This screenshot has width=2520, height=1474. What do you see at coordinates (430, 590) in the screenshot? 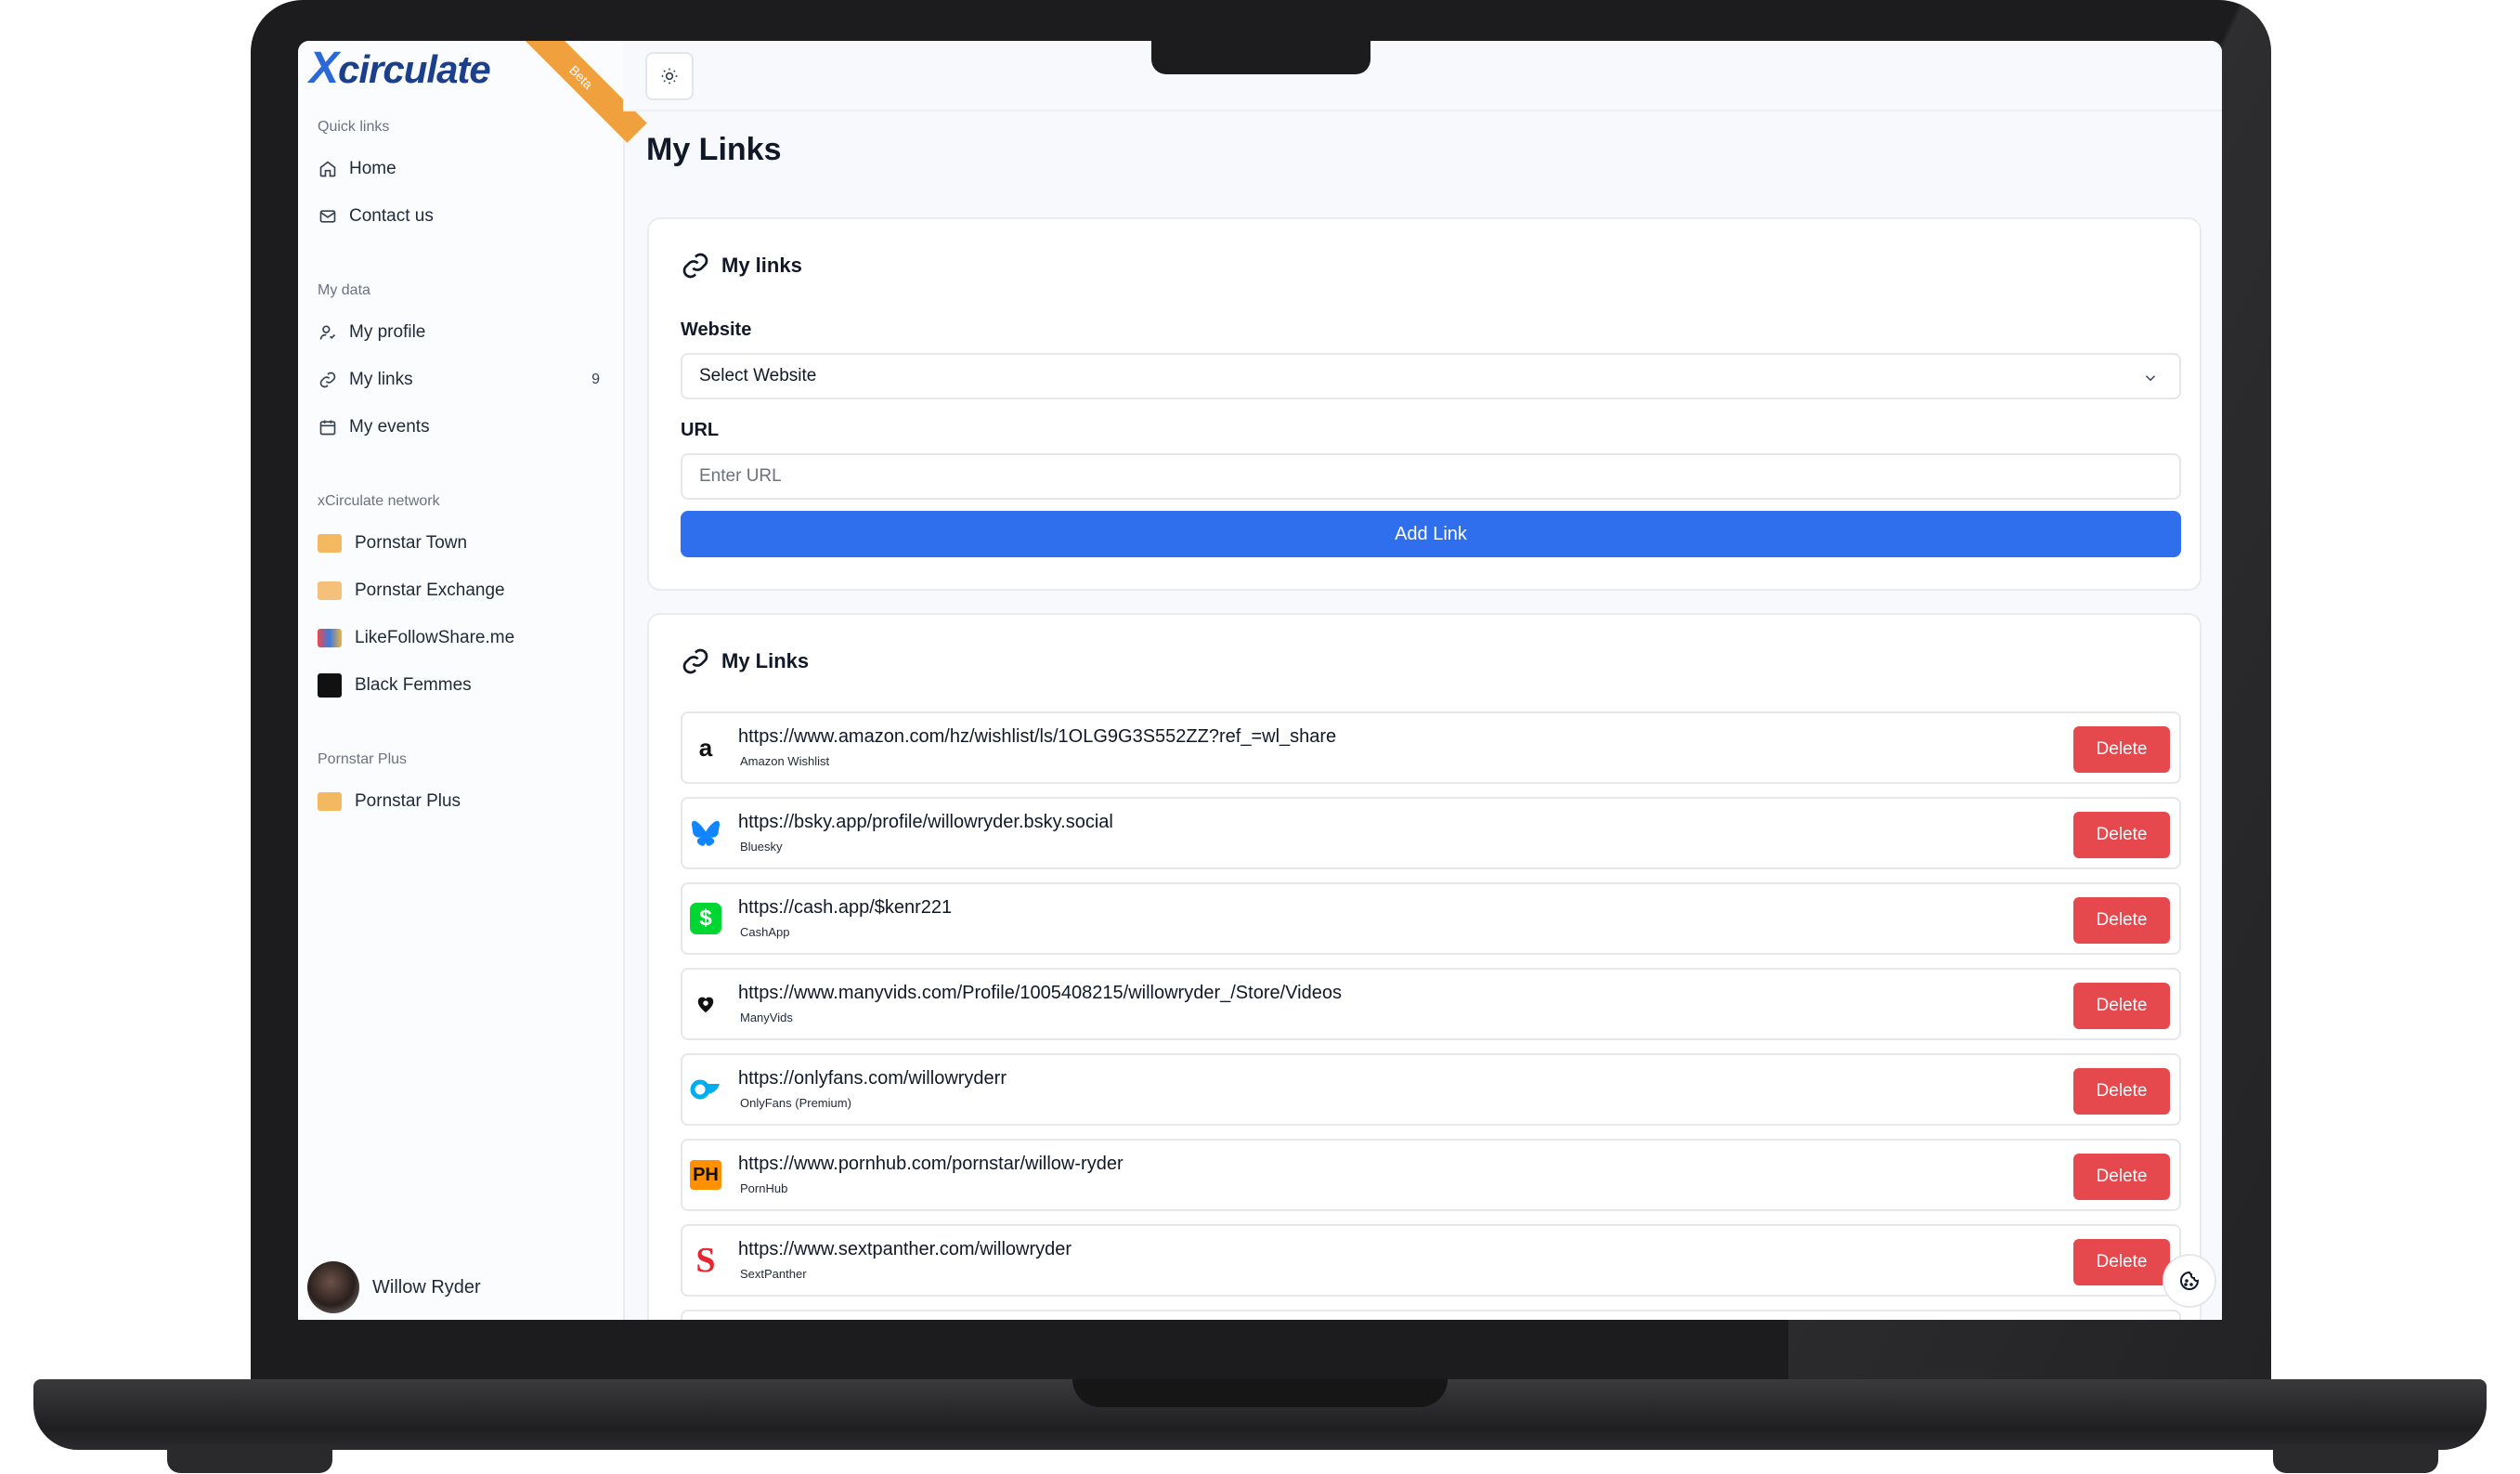
I see `sidebar-item-label: Pornstar Exchange` at bounding box center [430, 590].